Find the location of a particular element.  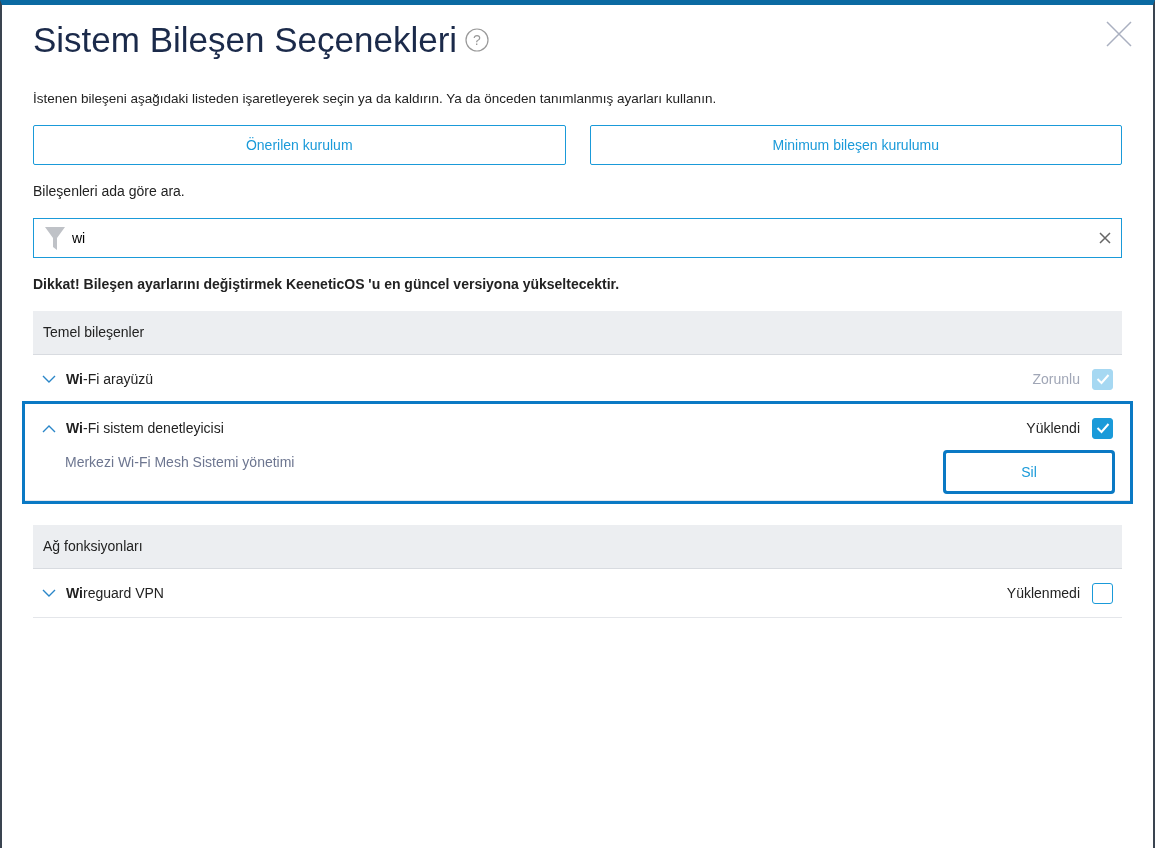

clear-icon is located at coordinates (1105, 238).